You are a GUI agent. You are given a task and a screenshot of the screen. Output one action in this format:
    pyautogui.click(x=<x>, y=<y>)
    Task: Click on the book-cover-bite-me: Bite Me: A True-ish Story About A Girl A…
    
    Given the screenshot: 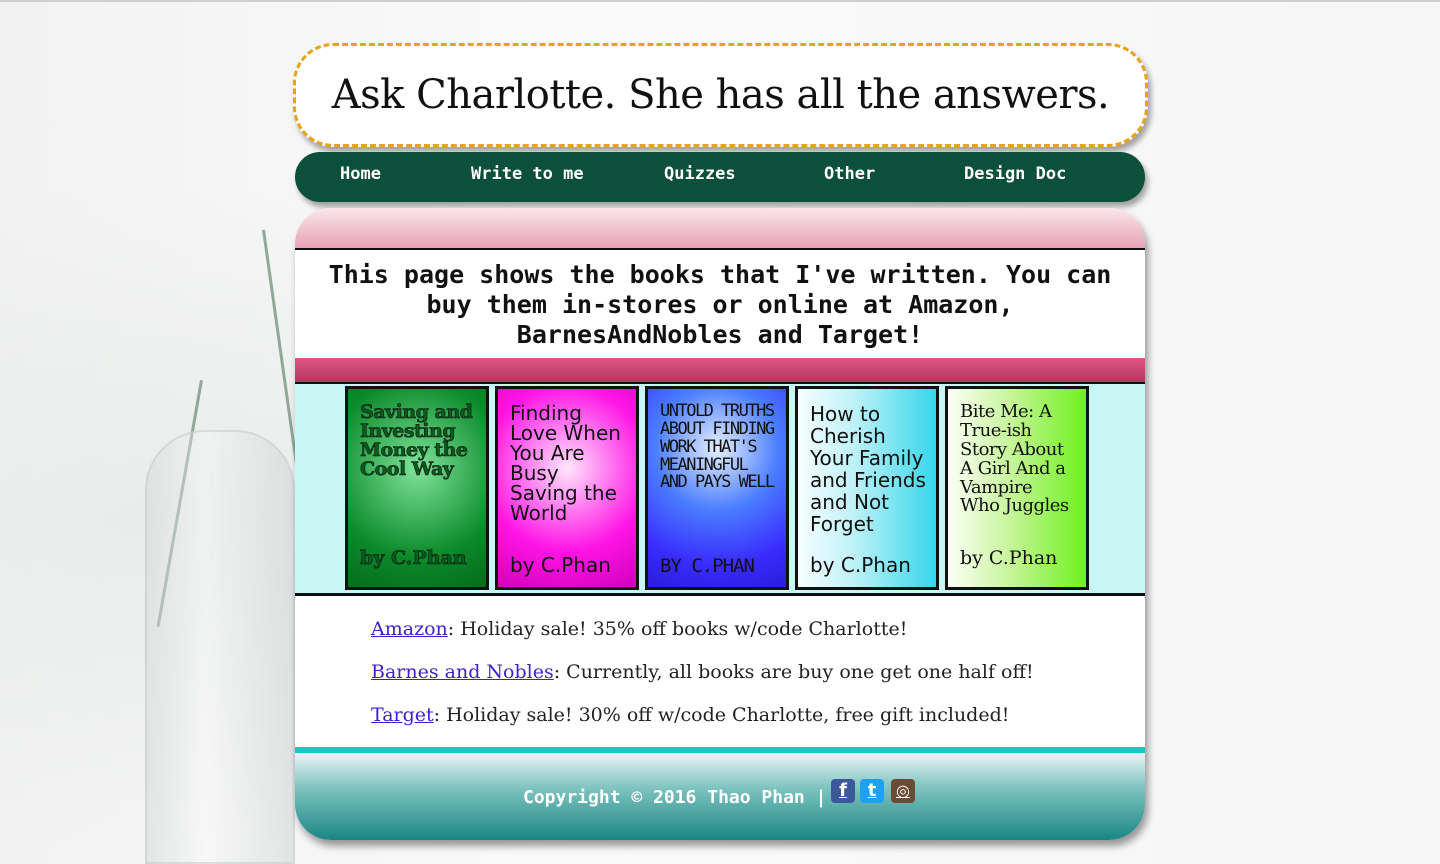 What is the action you would take?
    pyautogui.click(x=1017, y=488)
    